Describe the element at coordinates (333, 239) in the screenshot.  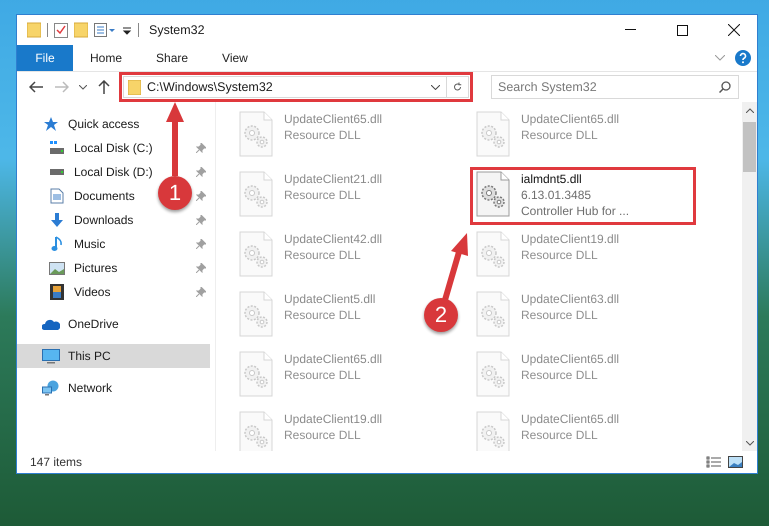
I see `file-name: UpdateClient42.dll` at that location.